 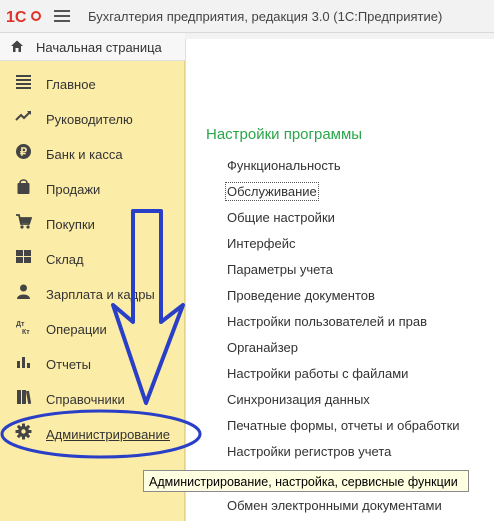 I want to click on annotation-arrow, so click(x=148, y=307).